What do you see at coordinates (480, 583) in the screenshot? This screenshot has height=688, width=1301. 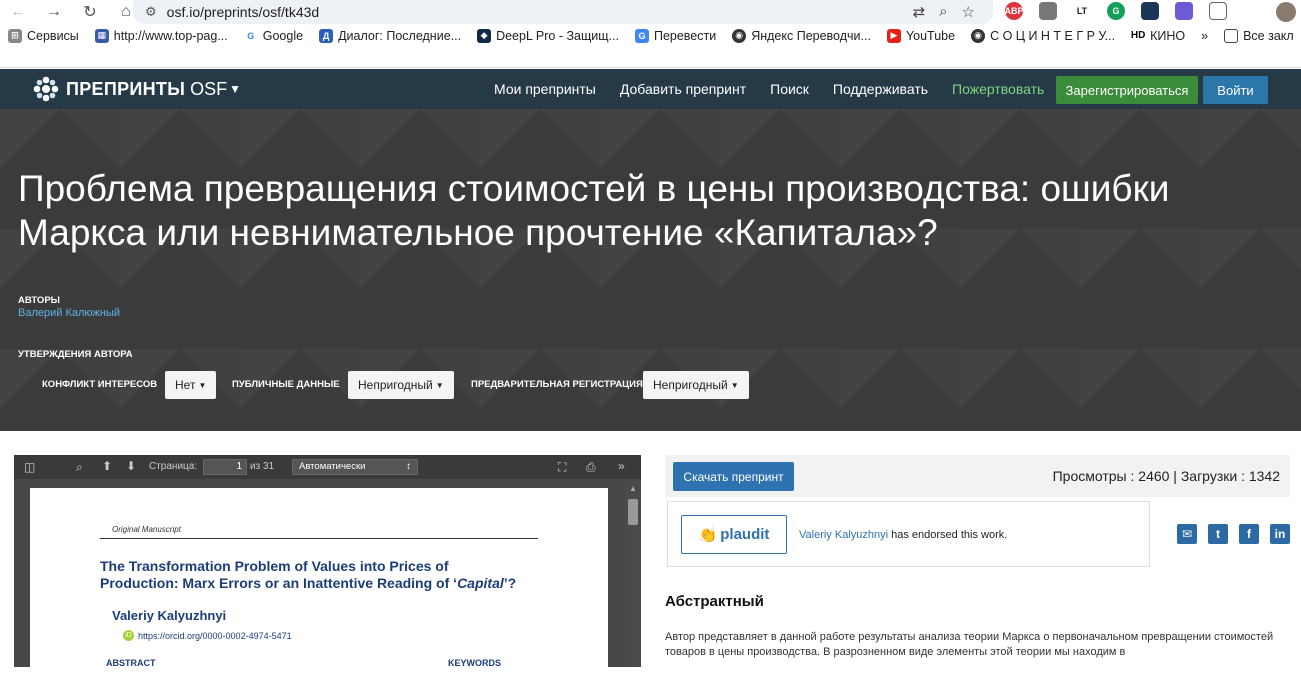 I see `pdf-title-italic: Capital` at bounding box center [480, 583].